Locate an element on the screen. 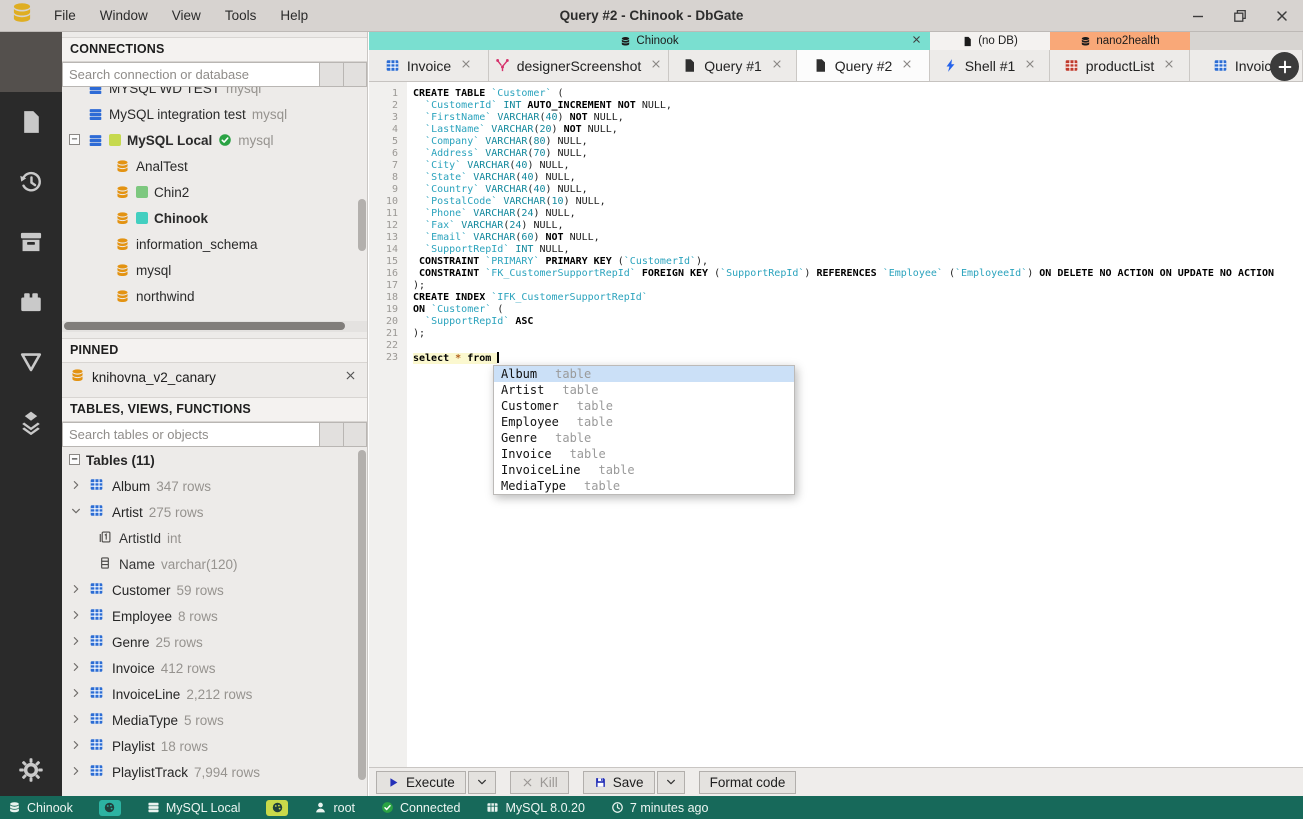 This screenshot has width=1303, height=819. code-line: `Address` VARCHAR(70) NULL, is located at coordinates (858, 154).